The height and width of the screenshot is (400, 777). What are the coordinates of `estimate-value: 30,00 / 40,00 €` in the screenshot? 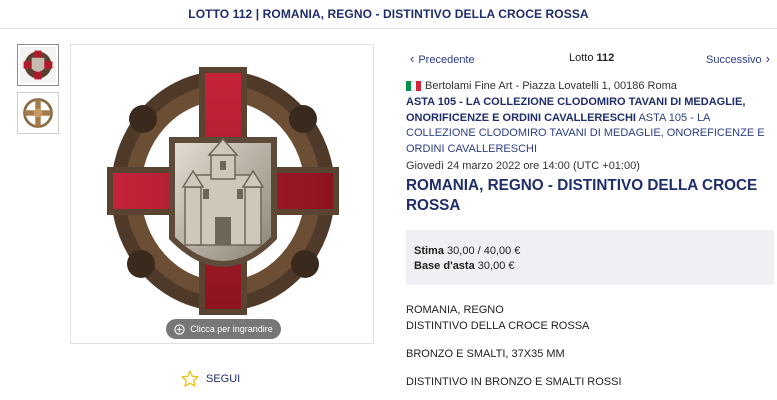 It's located at (484, 251).